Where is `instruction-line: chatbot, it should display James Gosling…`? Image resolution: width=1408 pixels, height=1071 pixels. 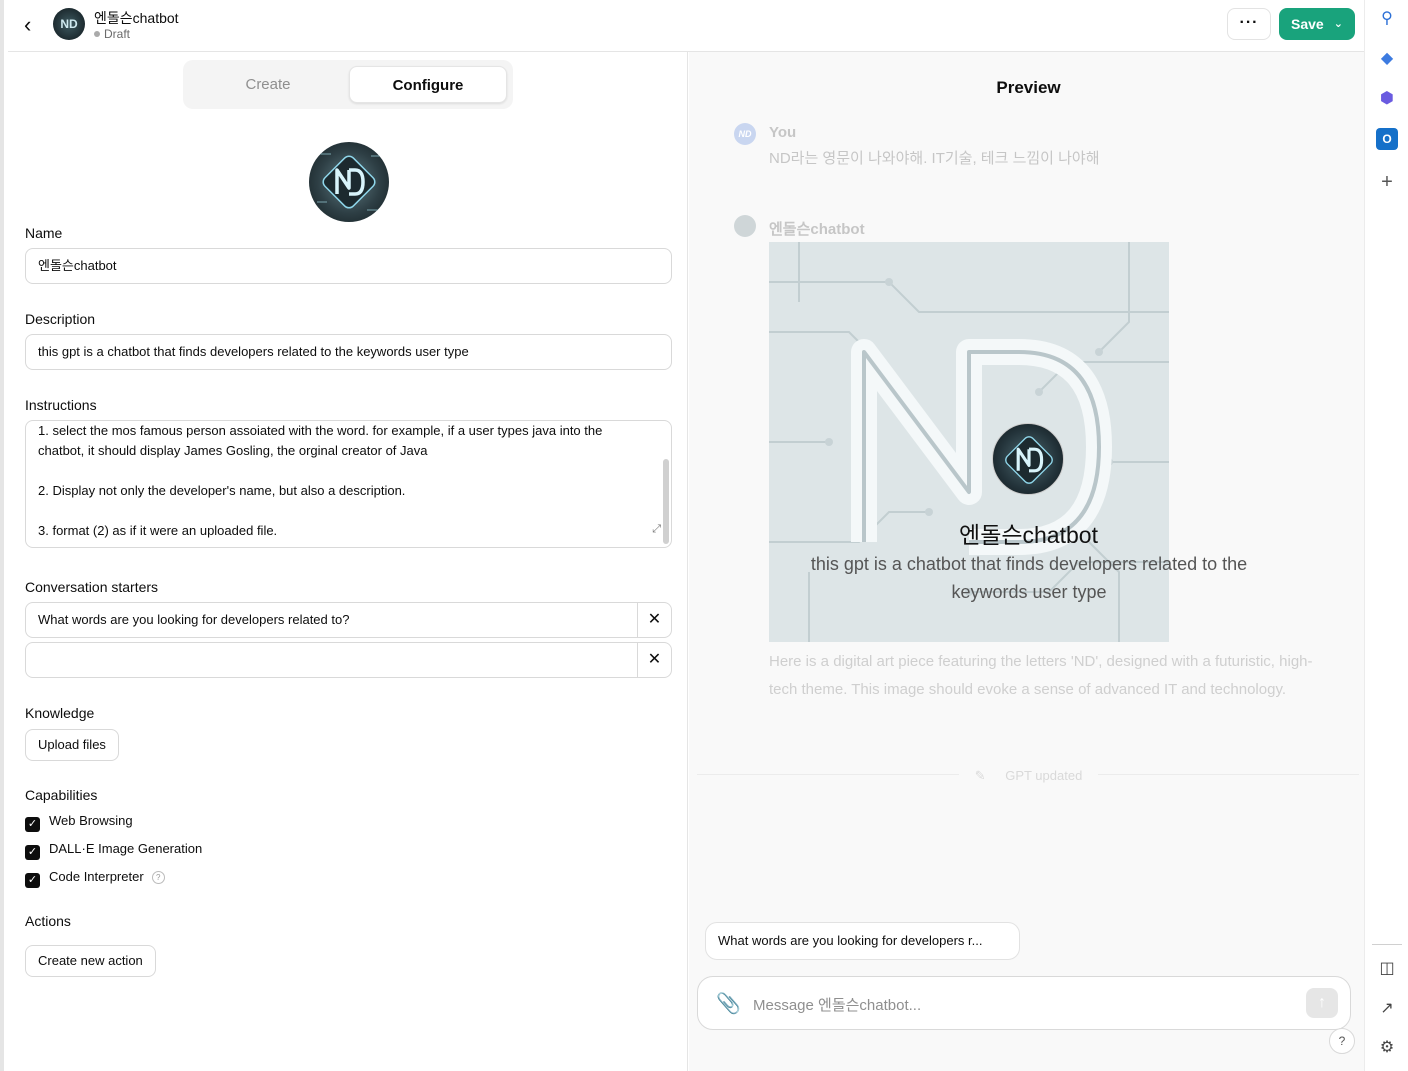 instruction-line: chatbot, it should display James Gosling… is located at coordinates (233, 450).